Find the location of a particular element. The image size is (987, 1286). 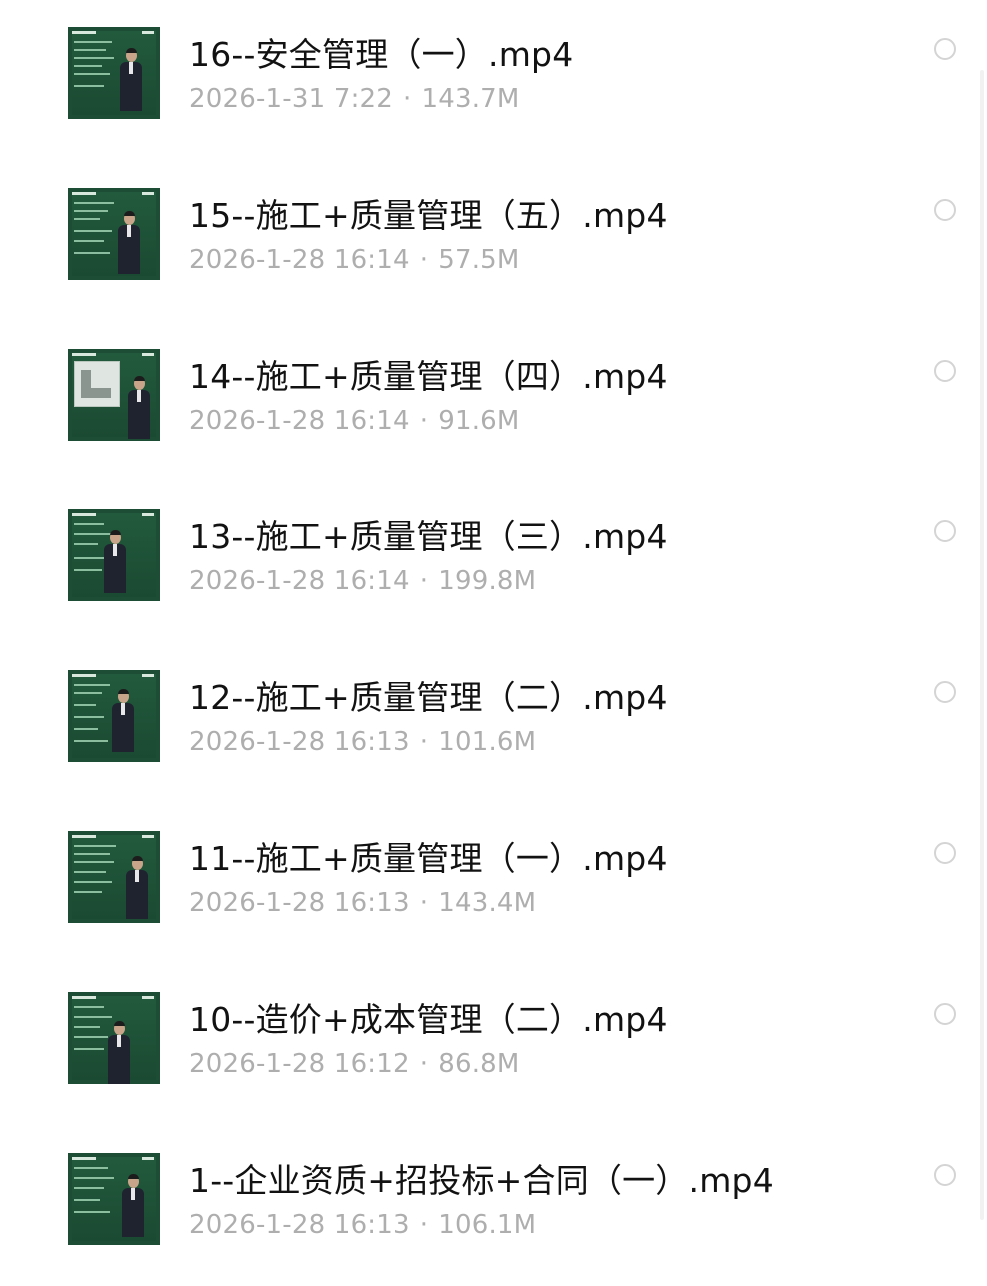

file-size: 106.1M is located at coordinates (487, 1225).